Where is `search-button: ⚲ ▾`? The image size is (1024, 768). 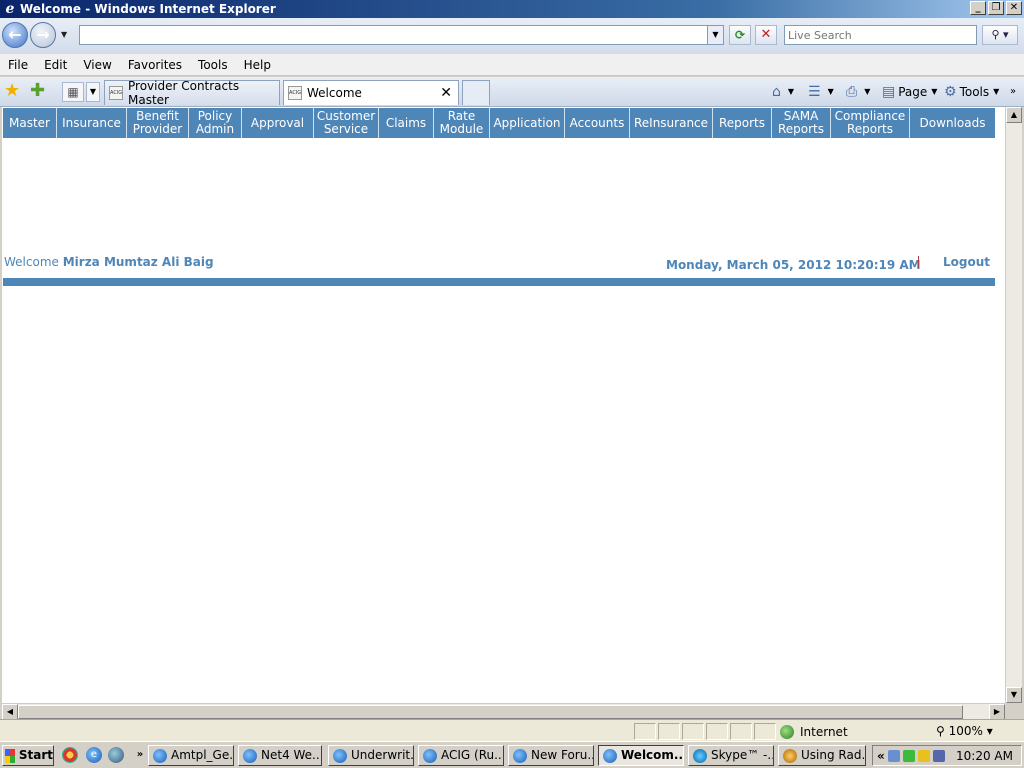 search-button: ⚲ ▾ is located at coordinates (1000, 35).